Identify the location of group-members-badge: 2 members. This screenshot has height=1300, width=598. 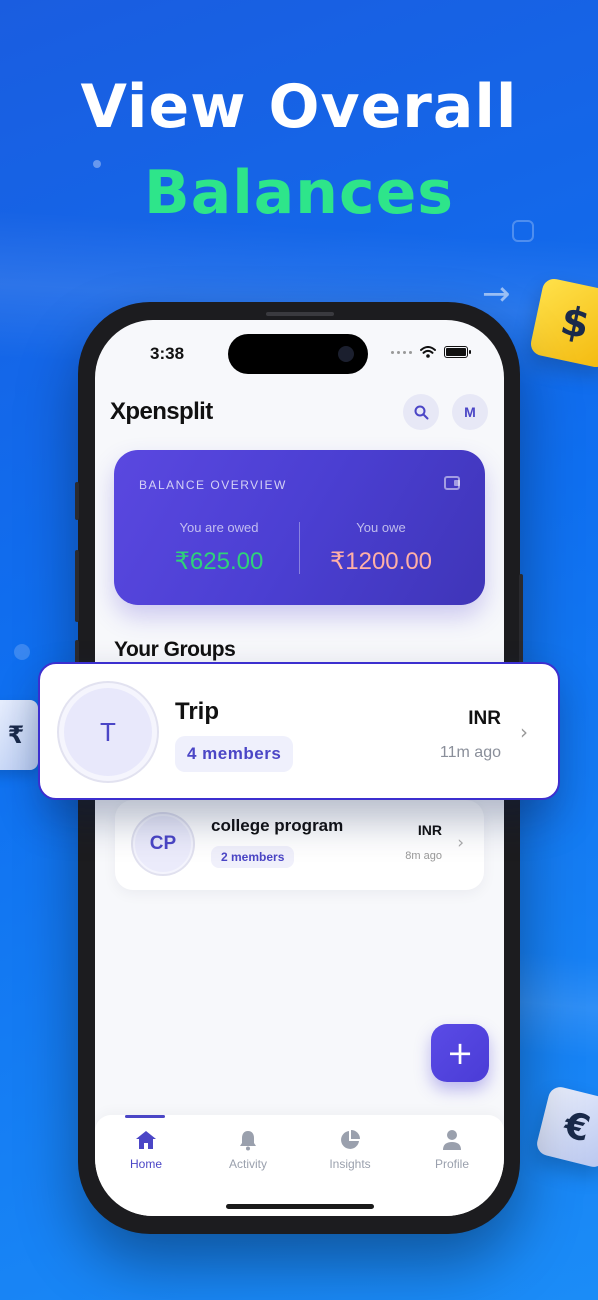
(253, 857).